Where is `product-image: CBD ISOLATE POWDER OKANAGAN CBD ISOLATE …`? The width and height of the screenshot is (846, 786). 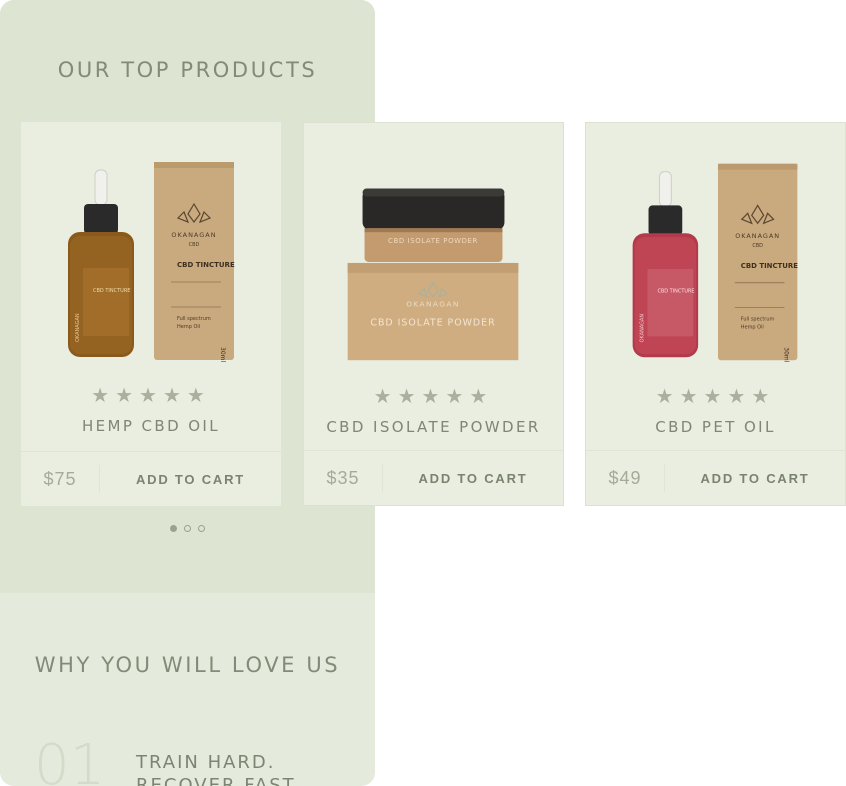
product-image: CBD ISOLATE POWDER OKANAGAN CBD ISOLATE … is located at coordinates (433, 274).